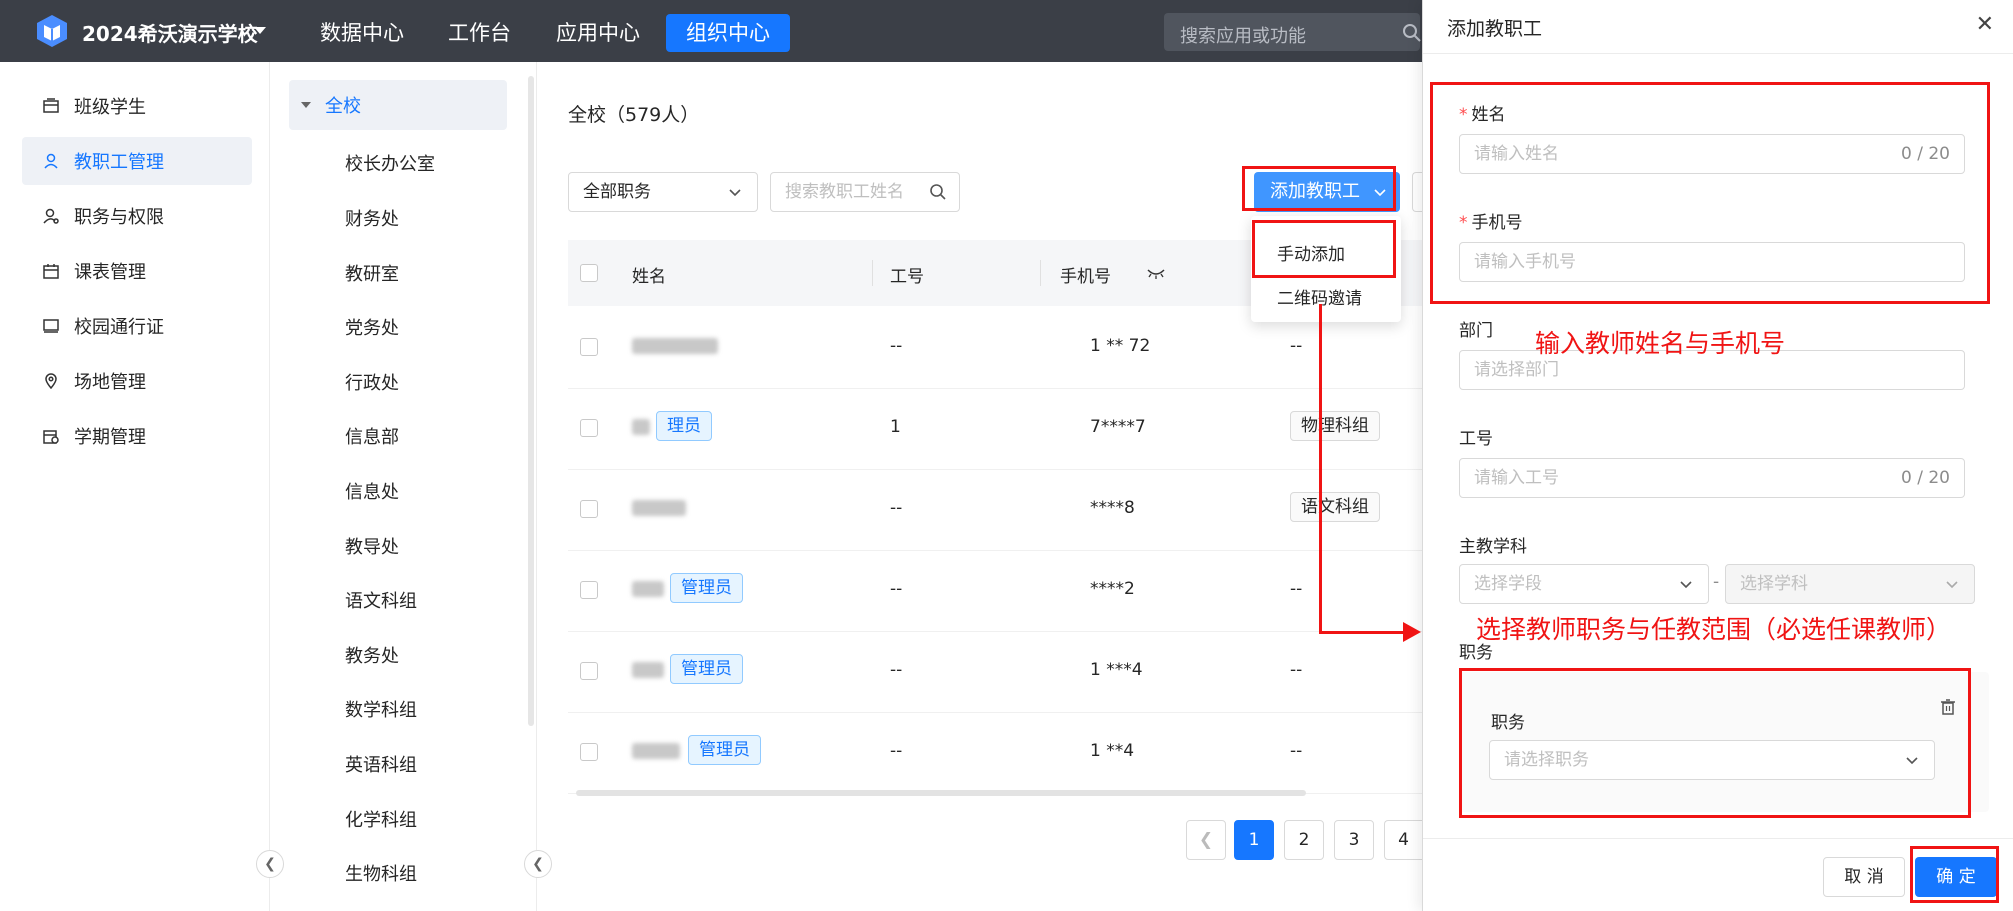 The image size is (2013, 911). I want to click on table-row: 理员 1 7****7 物理科组, so click(995, 429).